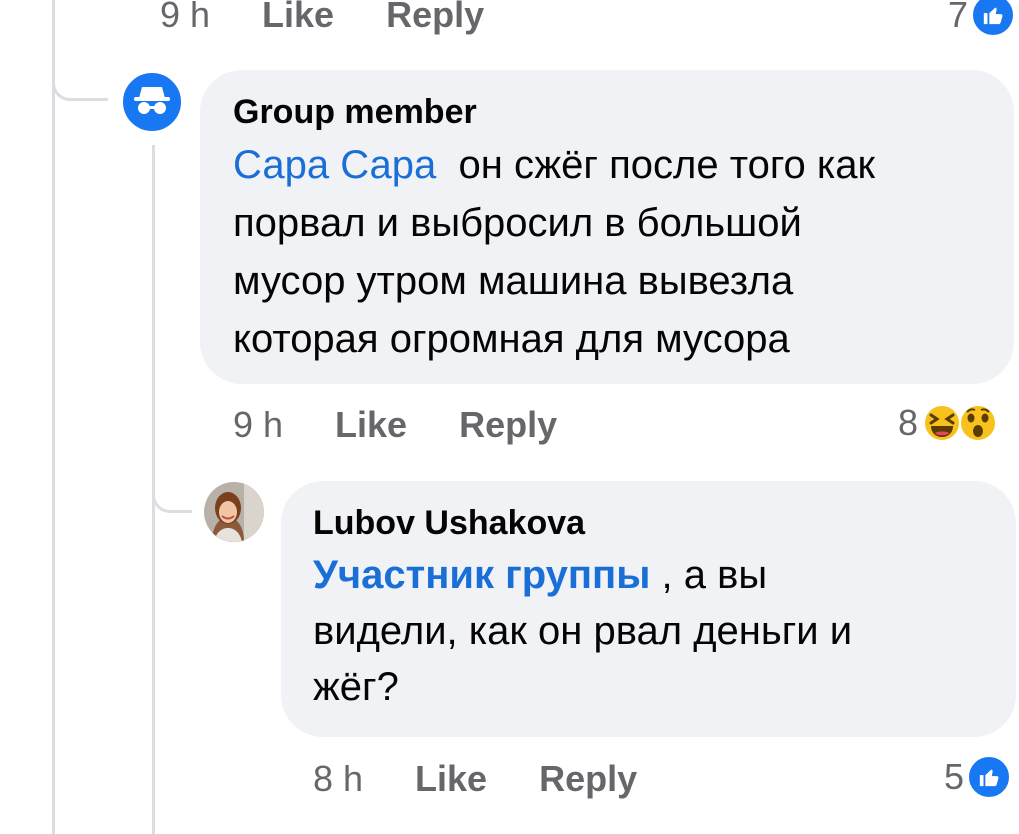 The image size is (1019, 834). Describe the element at coordinates (664, 523) in the screenshot. I see `comment-author: Lubov Ushakova` at that location.